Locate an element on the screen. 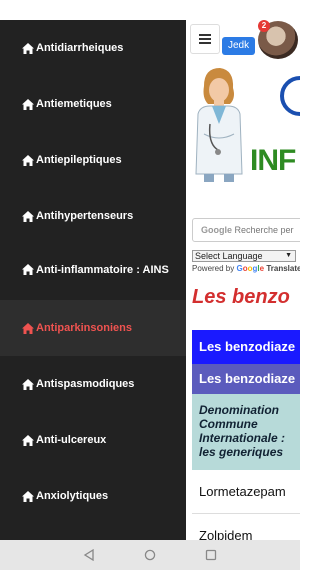  home-circle-icon is located at coordinates (150, 555).